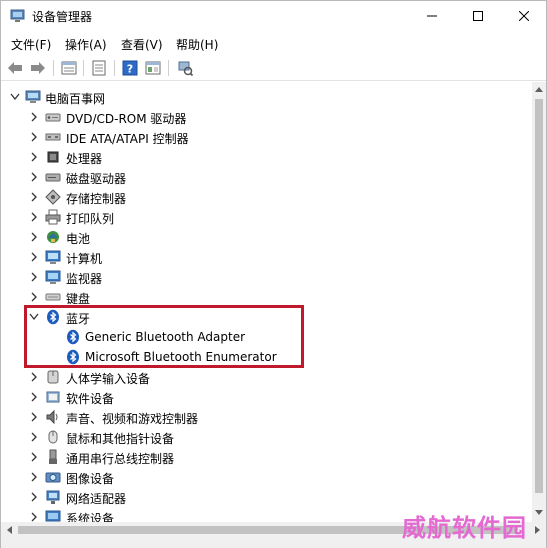 The height and width of the screenshot is (548, 547). Describe the element at coordinates (53, 217) in the screenshot. I see `printer-icon` at that location.